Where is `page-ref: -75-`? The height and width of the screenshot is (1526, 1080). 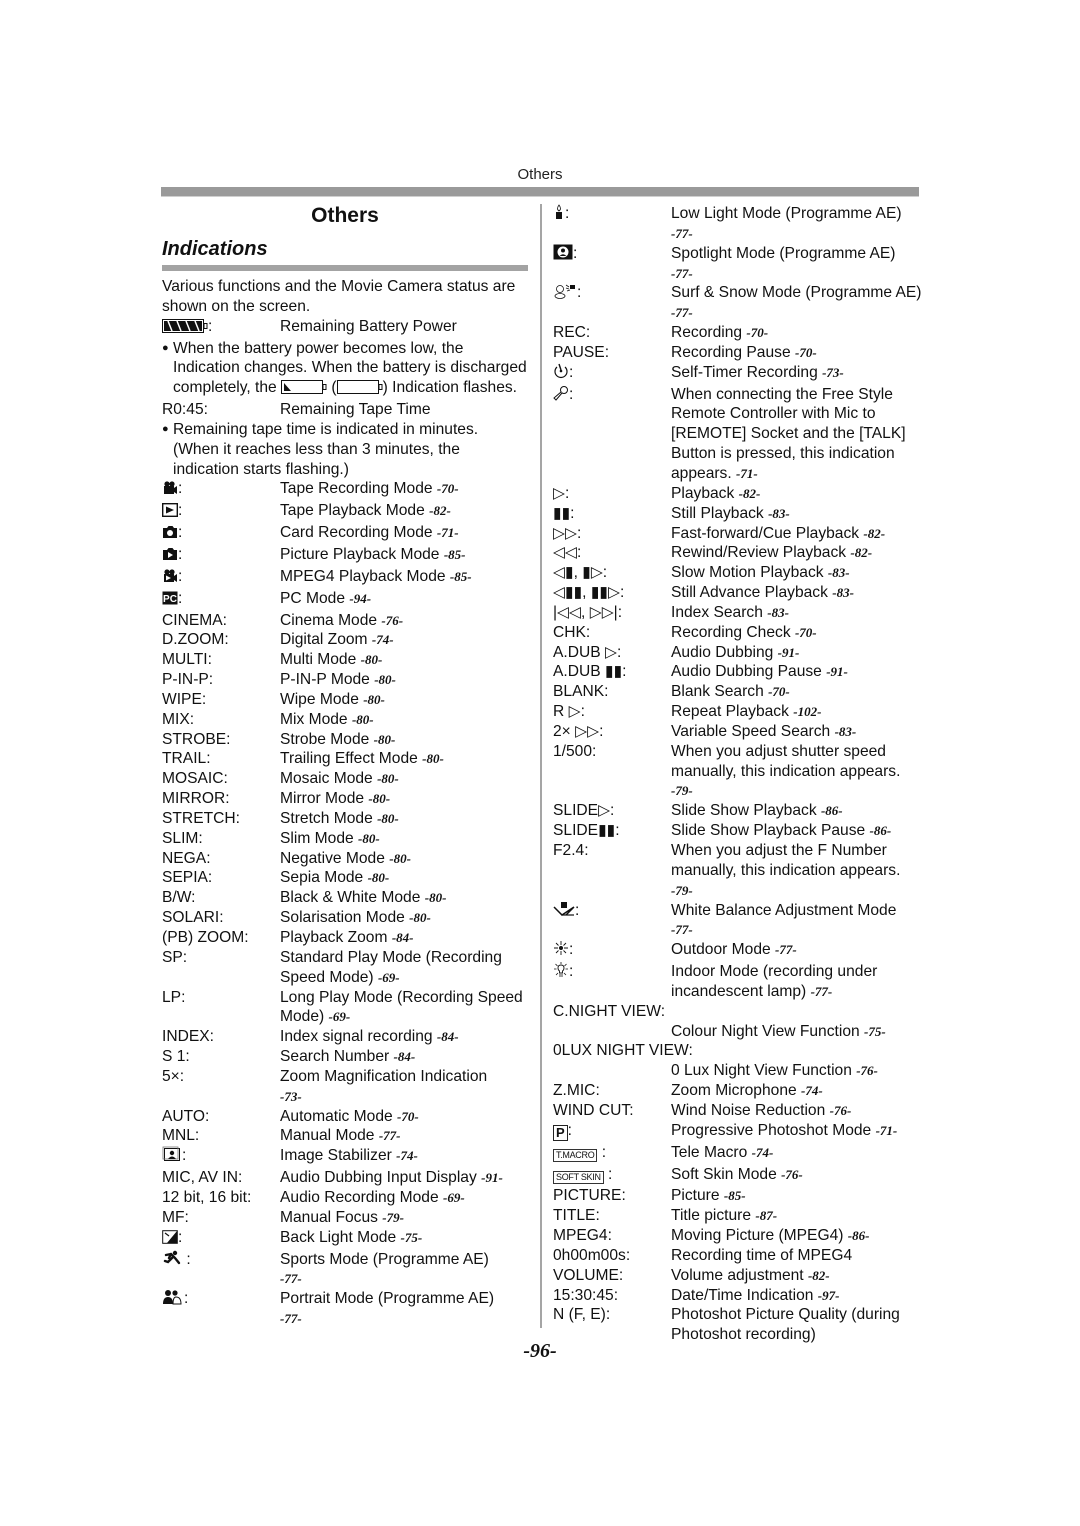
page-ref: -75- is located at coordinates (875, 1031).